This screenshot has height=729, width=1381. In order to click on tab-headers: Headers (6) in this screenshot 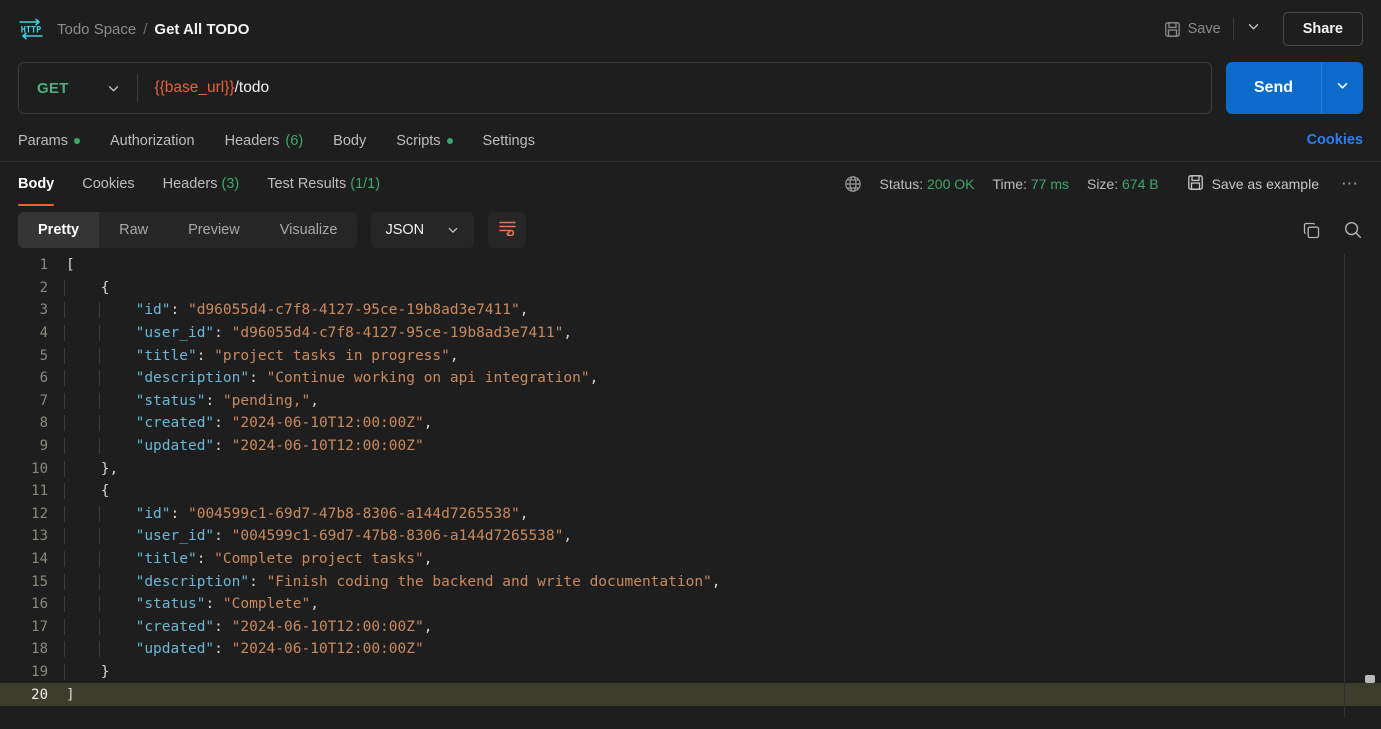, I will do `click(264, 139)`.